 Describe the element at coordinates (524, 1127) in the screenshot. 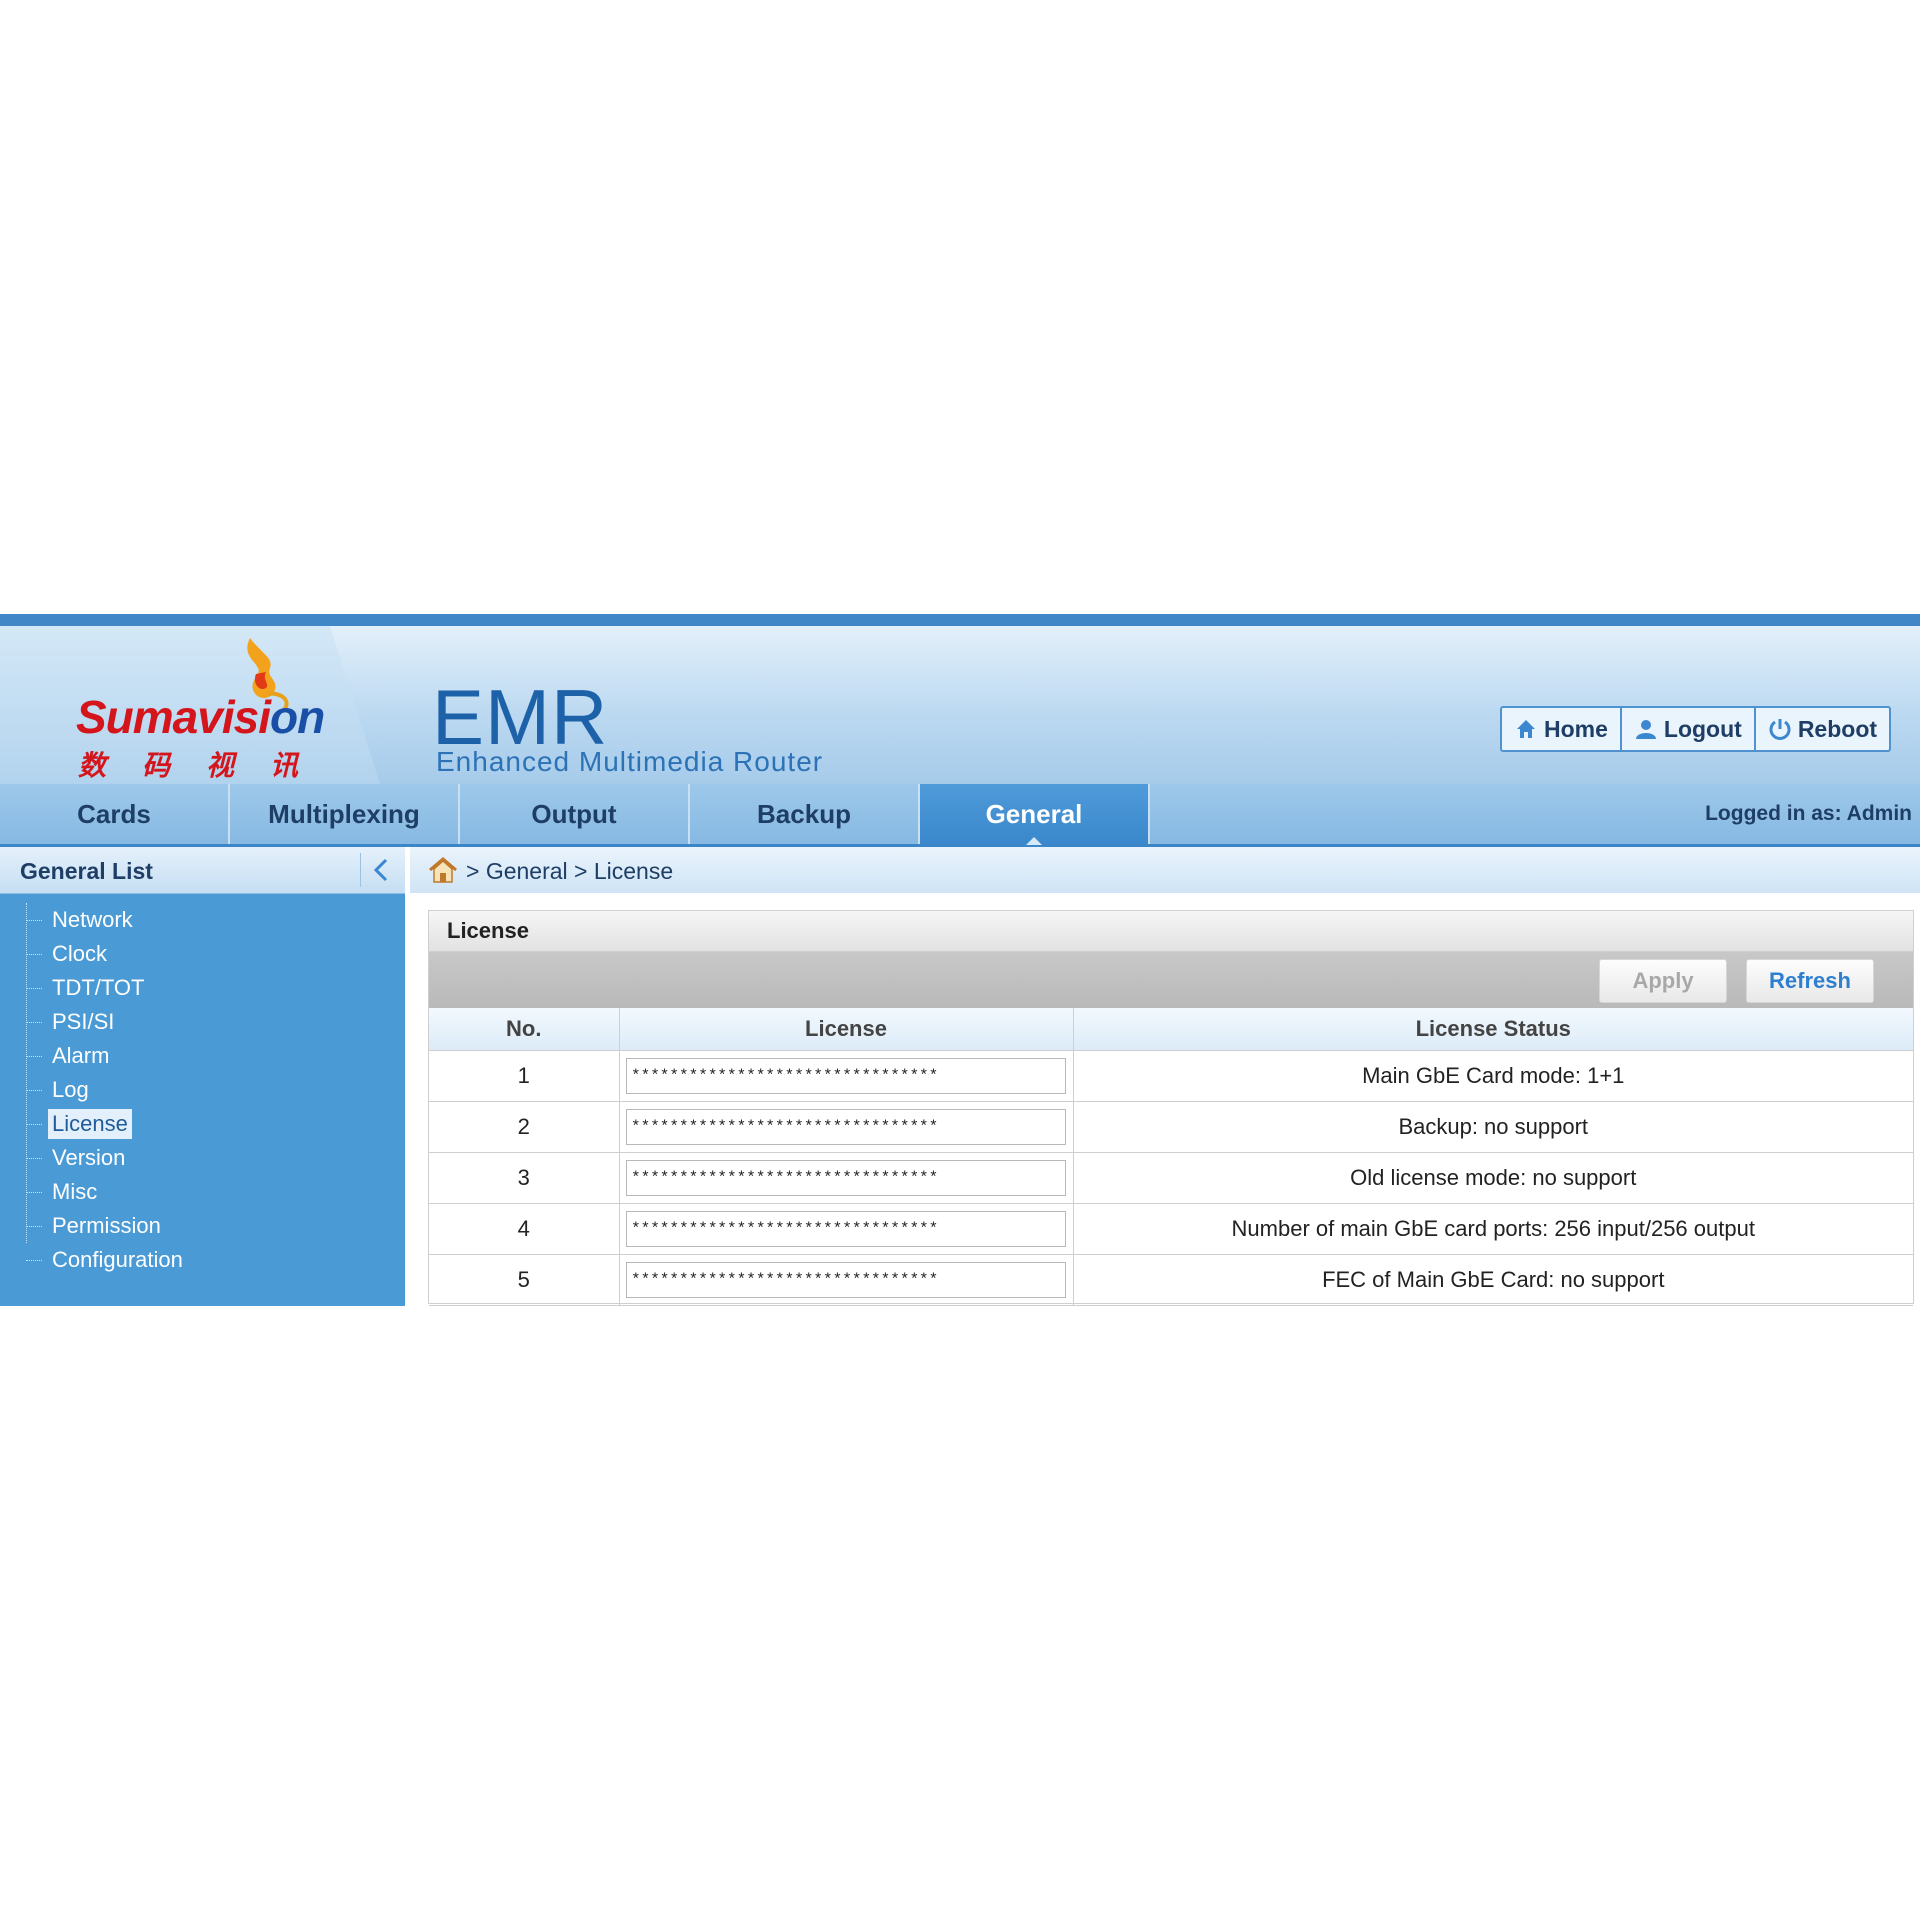

I see `row-number: 2` at that location.